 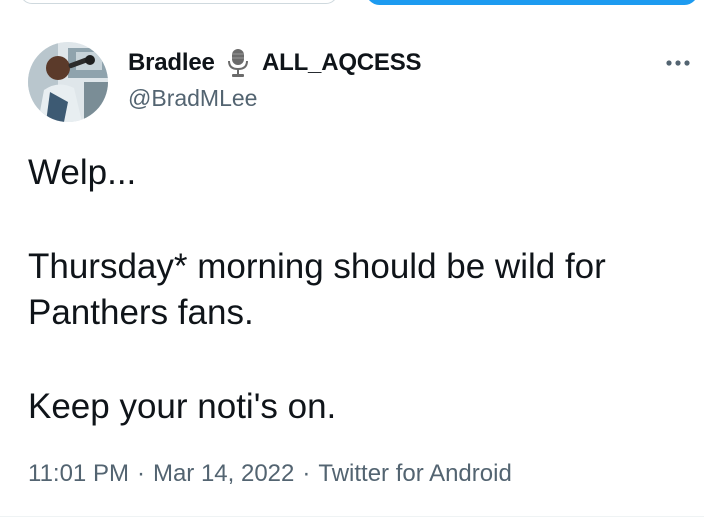 I want to click on divider, so click(x=352, y=516).